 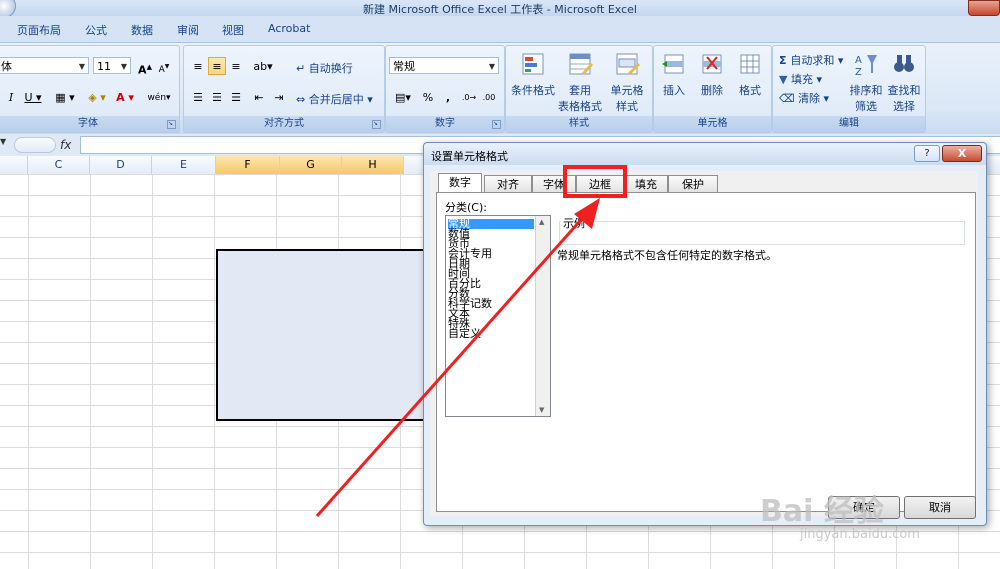 I want to click on align-bottom-icon: ≡, so click(x=236, y=66).